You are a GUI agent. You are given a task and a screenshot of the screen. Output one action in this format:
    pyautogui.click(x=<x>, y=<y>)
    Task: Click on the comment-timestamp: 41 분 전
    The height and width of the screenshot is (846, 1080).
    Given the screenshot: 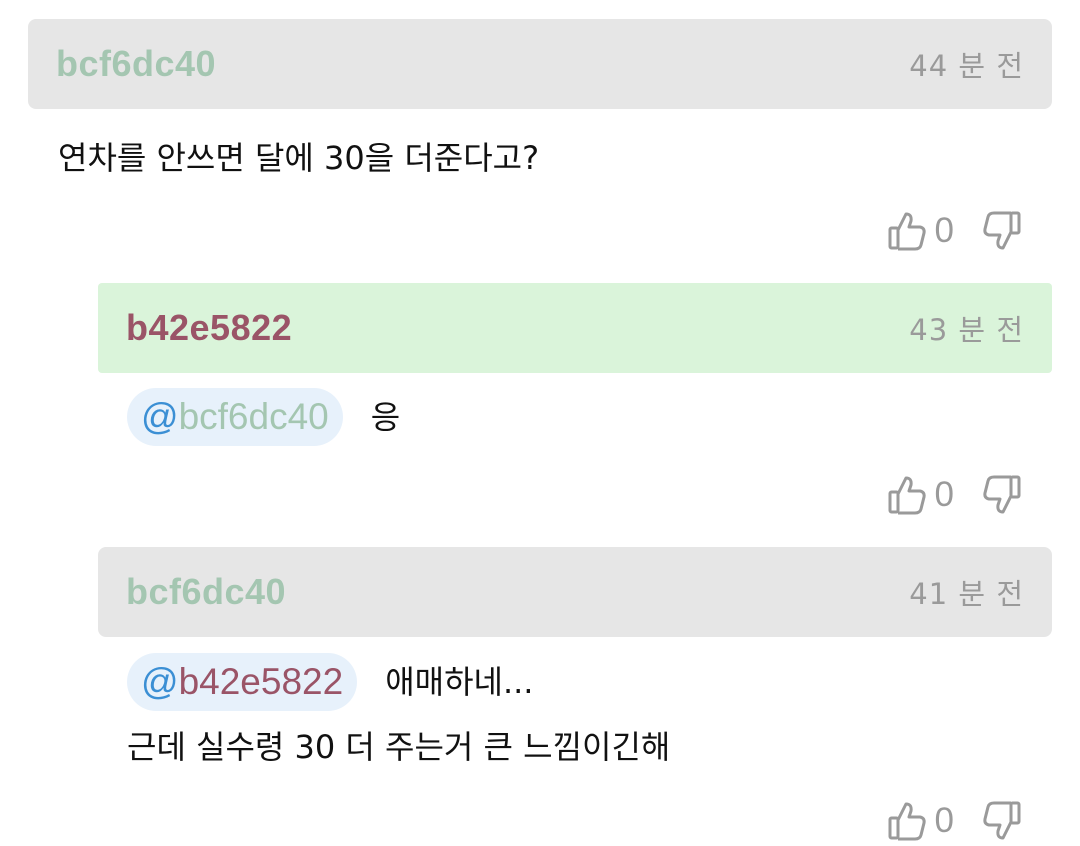 What is the action you would take?
    pyautogui.click(x=966, y=594)
    